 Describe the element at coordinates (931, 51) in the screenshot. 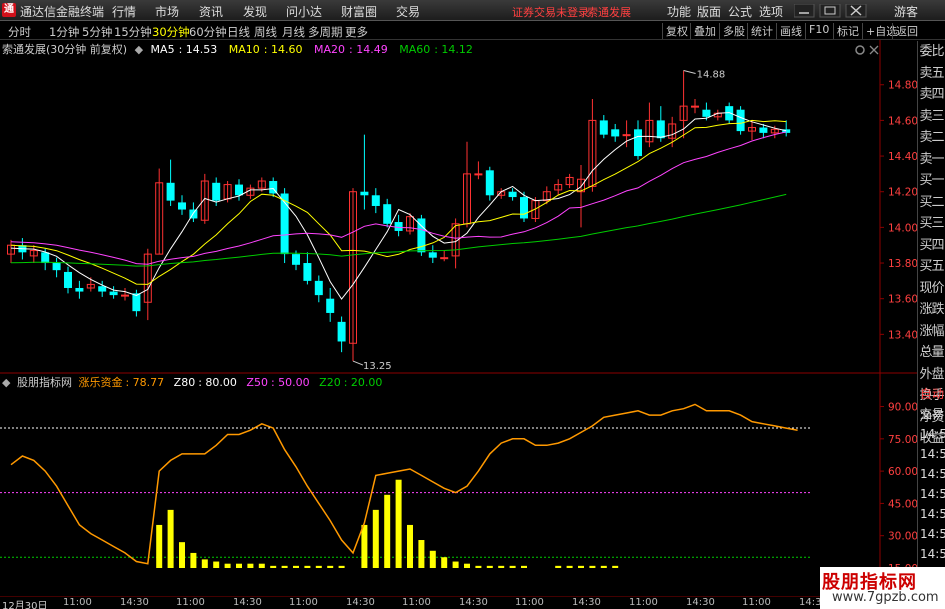

I see `quote-field-label: 委比` at that location.